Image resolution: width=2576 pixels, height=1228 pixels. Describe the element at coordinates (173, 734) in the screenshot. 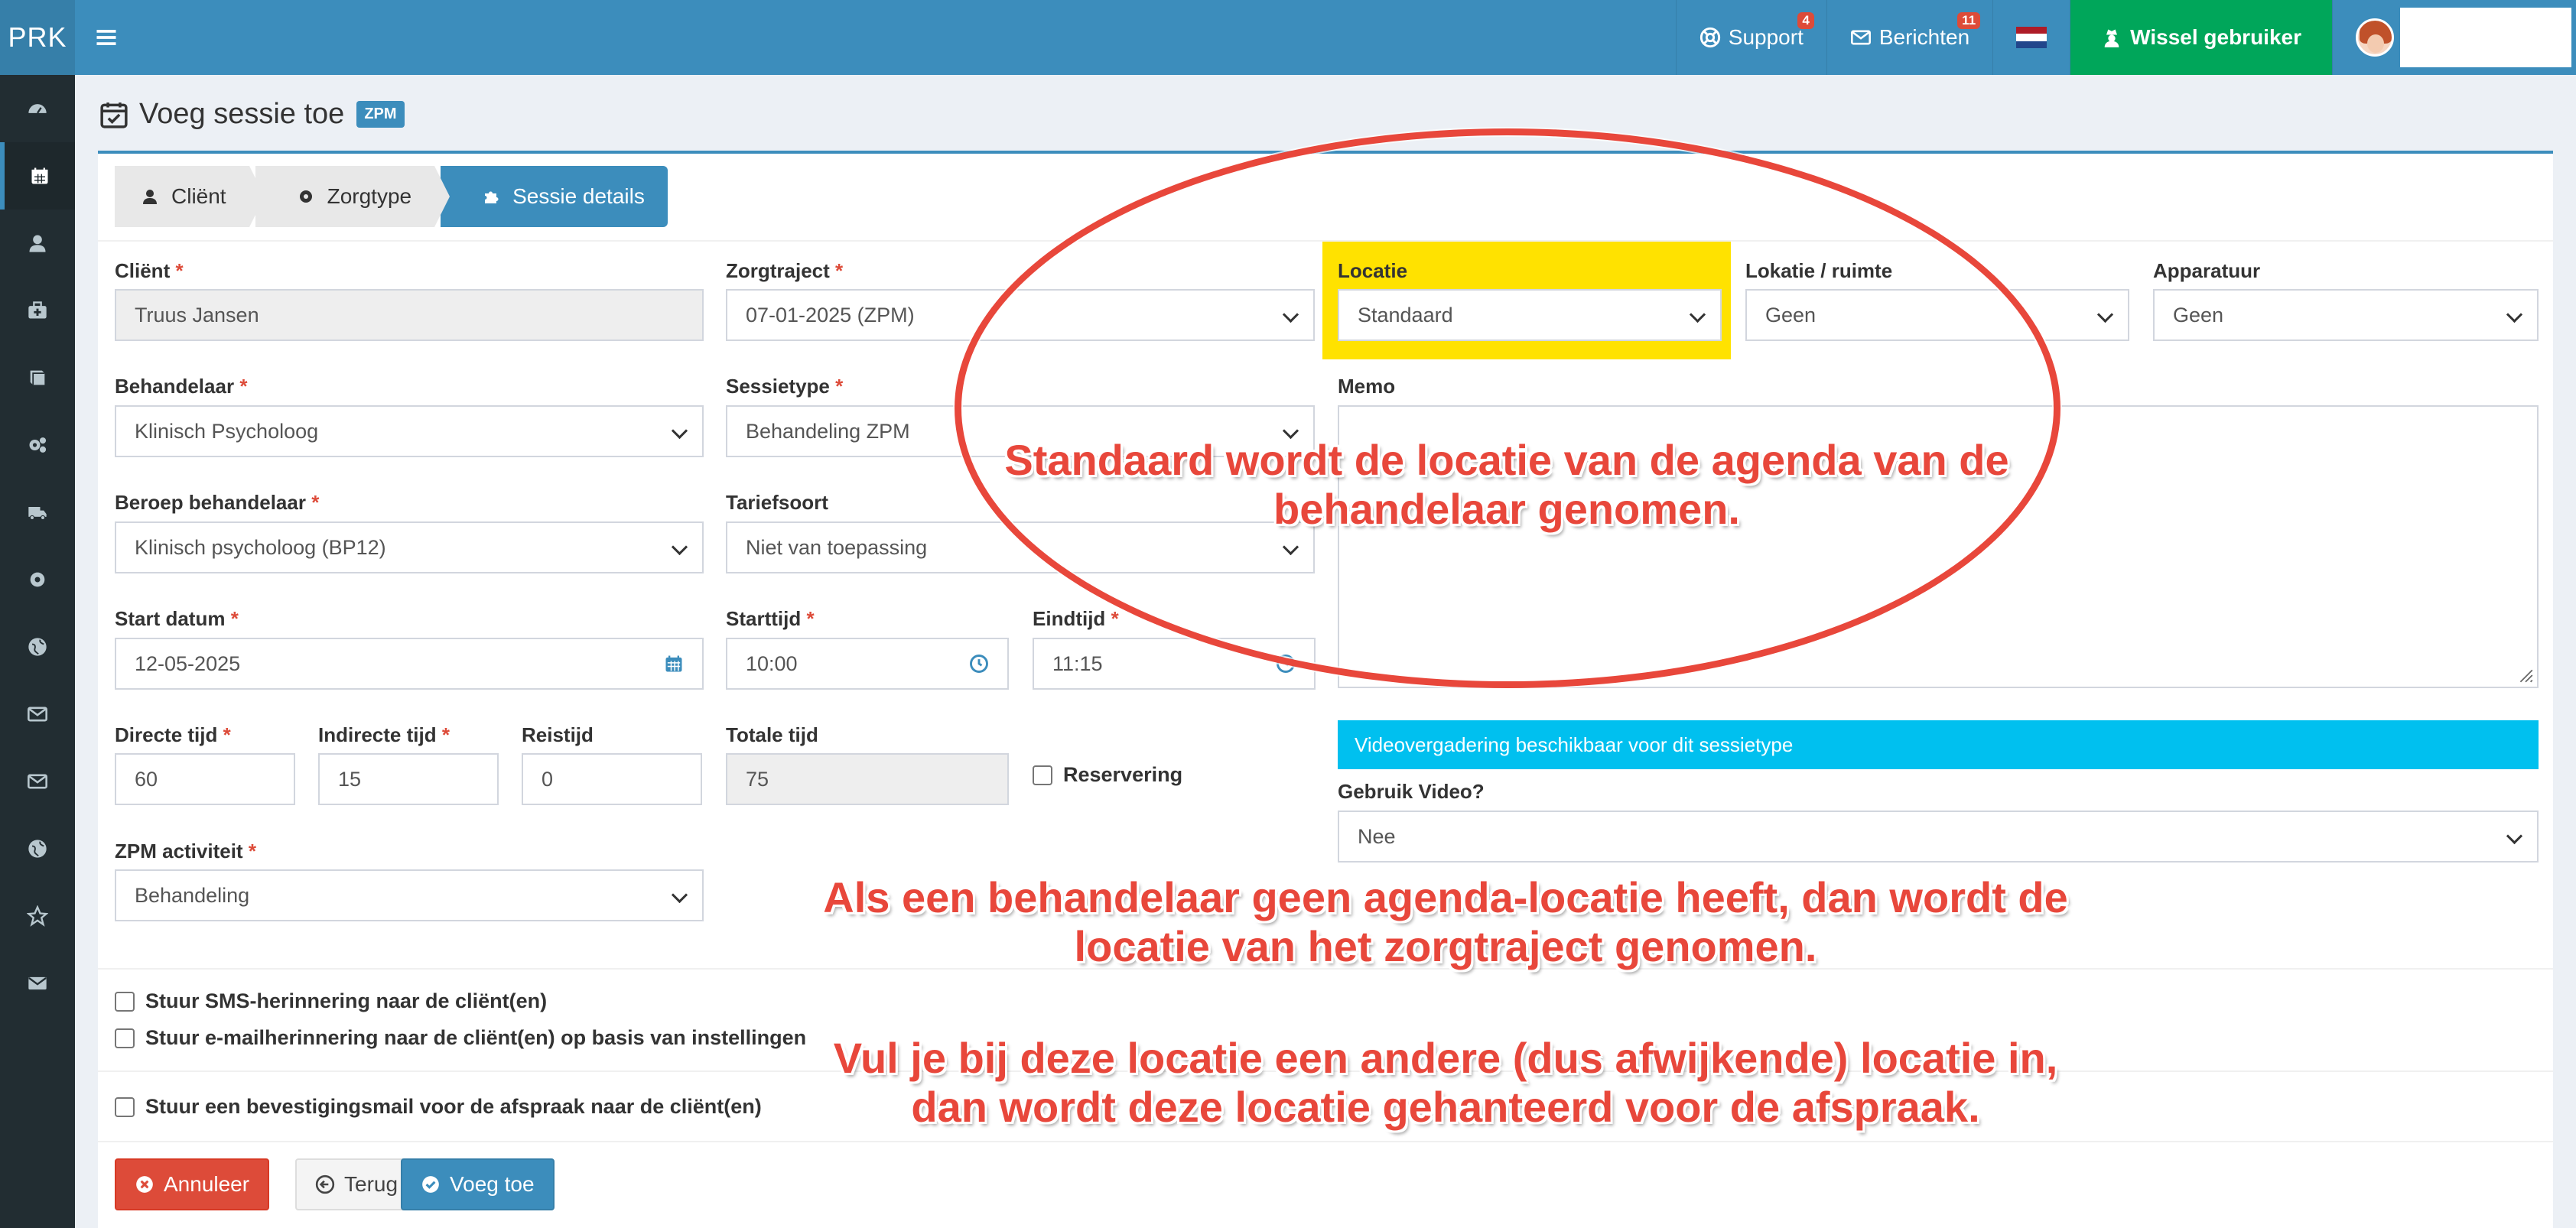

I see `directe-tijd-label: Directe tijd *` at that location.